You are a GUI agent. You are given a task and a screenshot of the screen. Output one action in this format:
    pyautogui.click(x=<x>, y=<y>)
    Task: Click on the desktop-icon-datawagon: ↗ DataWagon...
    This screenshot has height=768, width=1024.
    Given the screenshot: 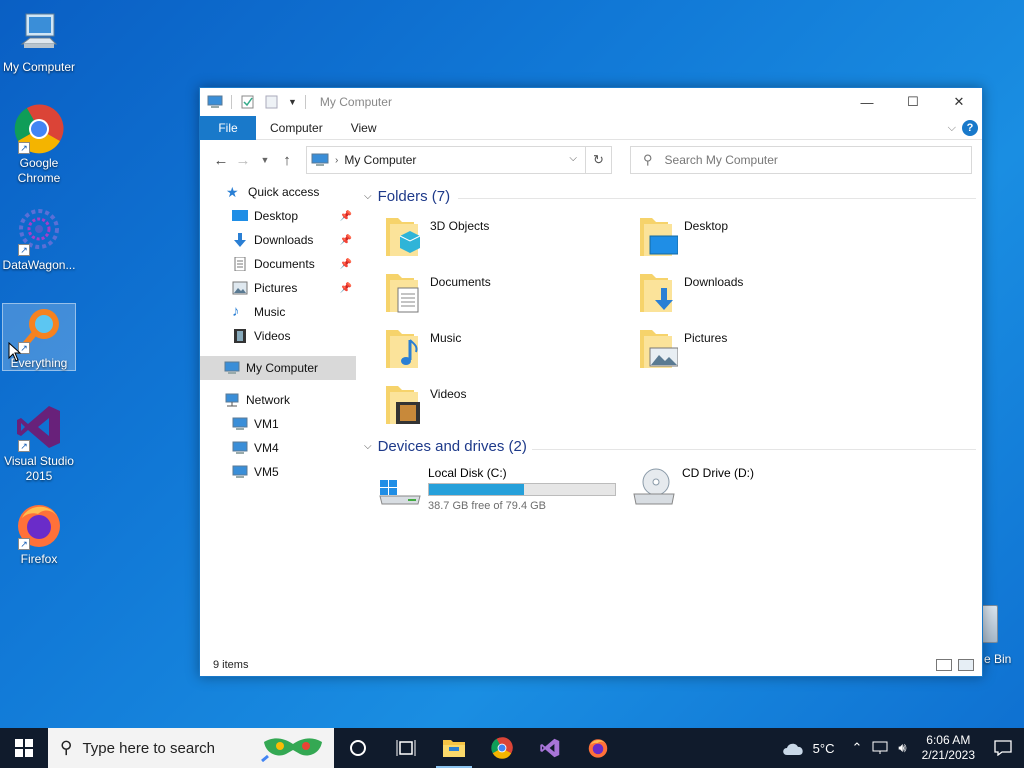 What is the action you would take?
    pyautogui.click(x=39, y=239)
    